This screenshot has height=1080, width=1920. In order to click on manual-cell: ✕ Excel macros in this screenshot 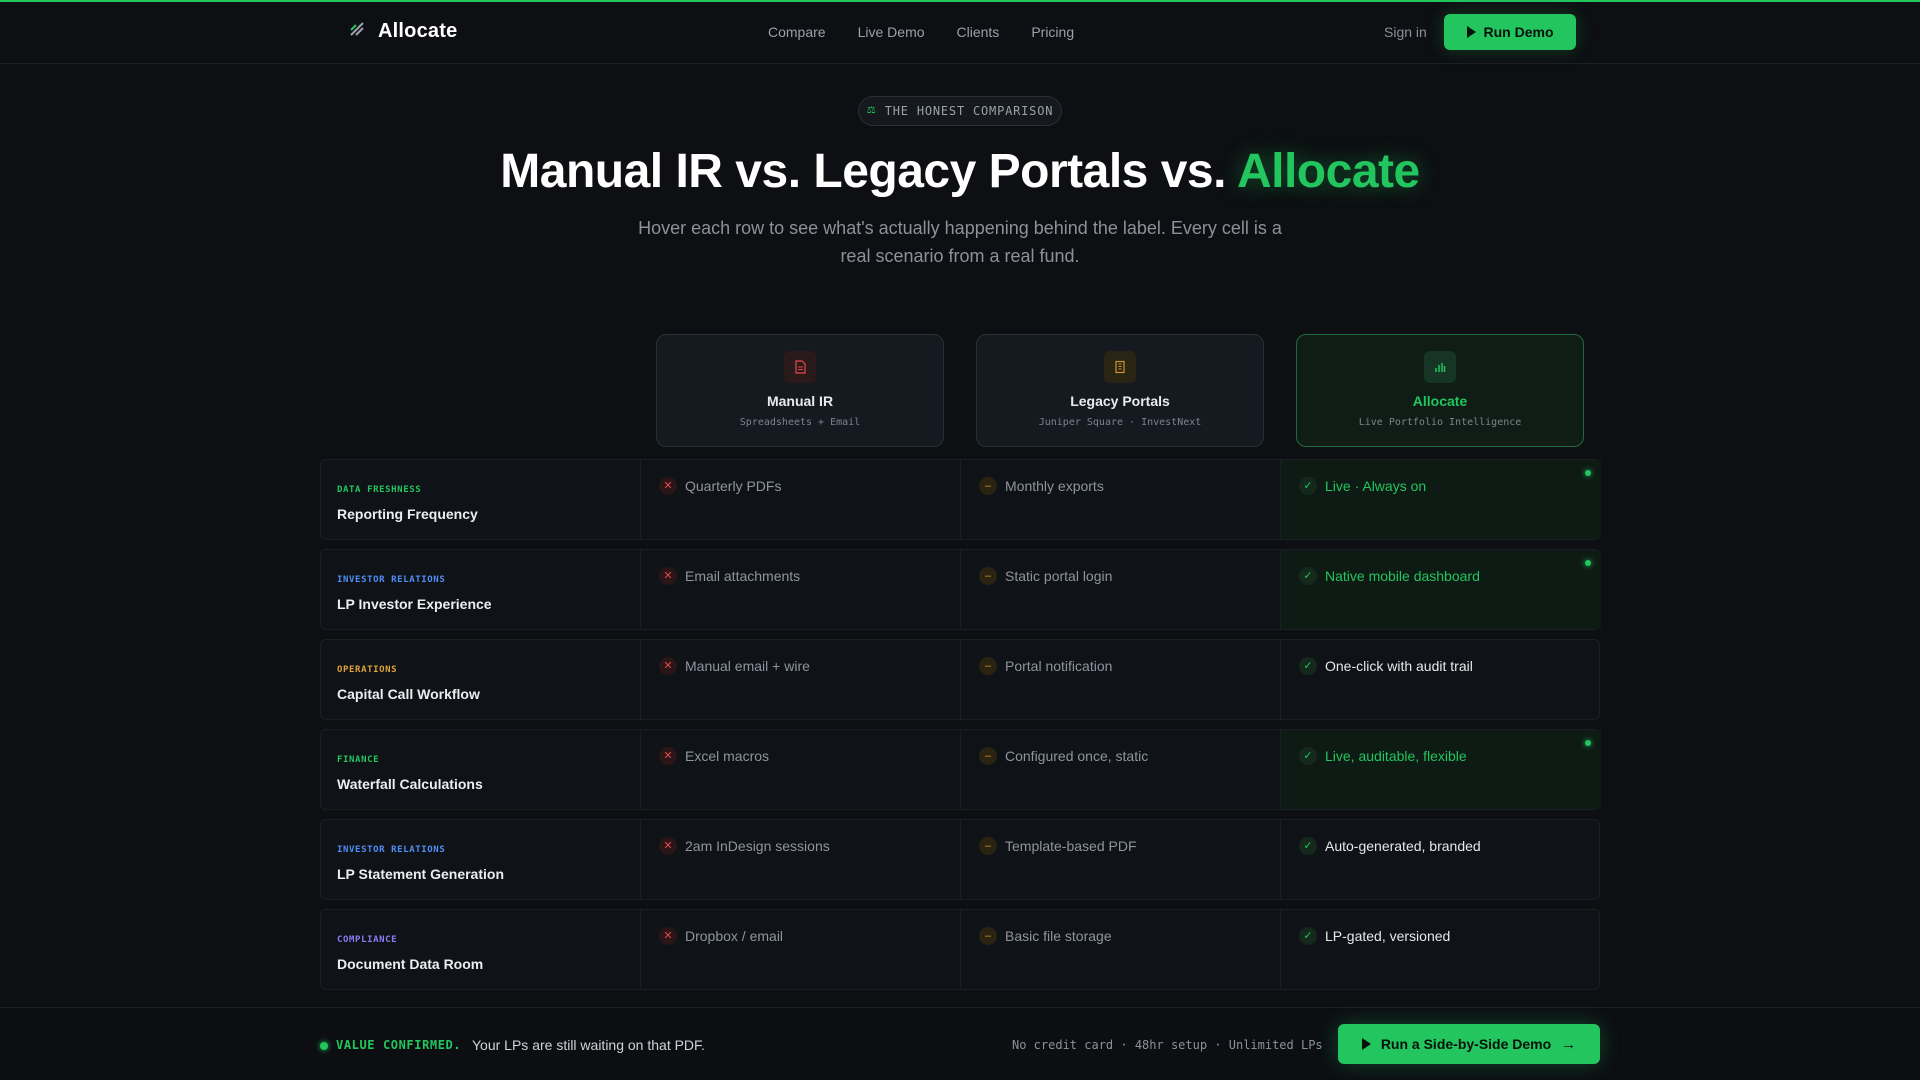, I will do `click(801, 769)`.